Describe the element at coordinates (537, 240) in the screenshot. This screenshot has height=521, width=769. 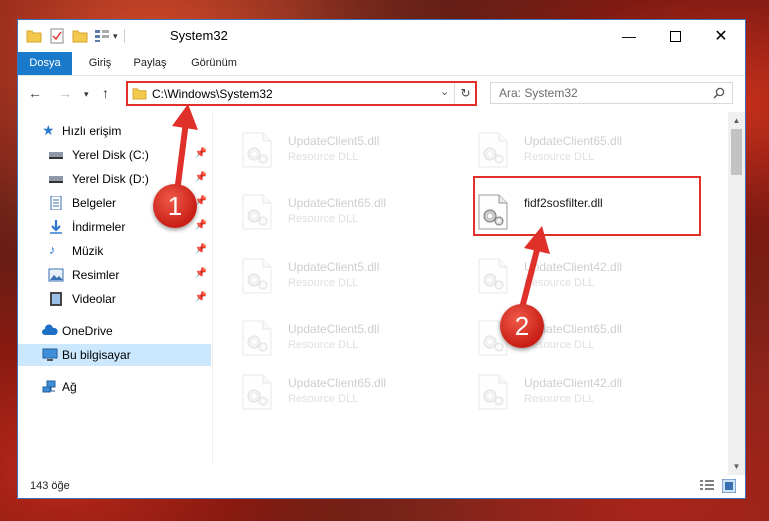
I see `arrow-2-head` at that location.